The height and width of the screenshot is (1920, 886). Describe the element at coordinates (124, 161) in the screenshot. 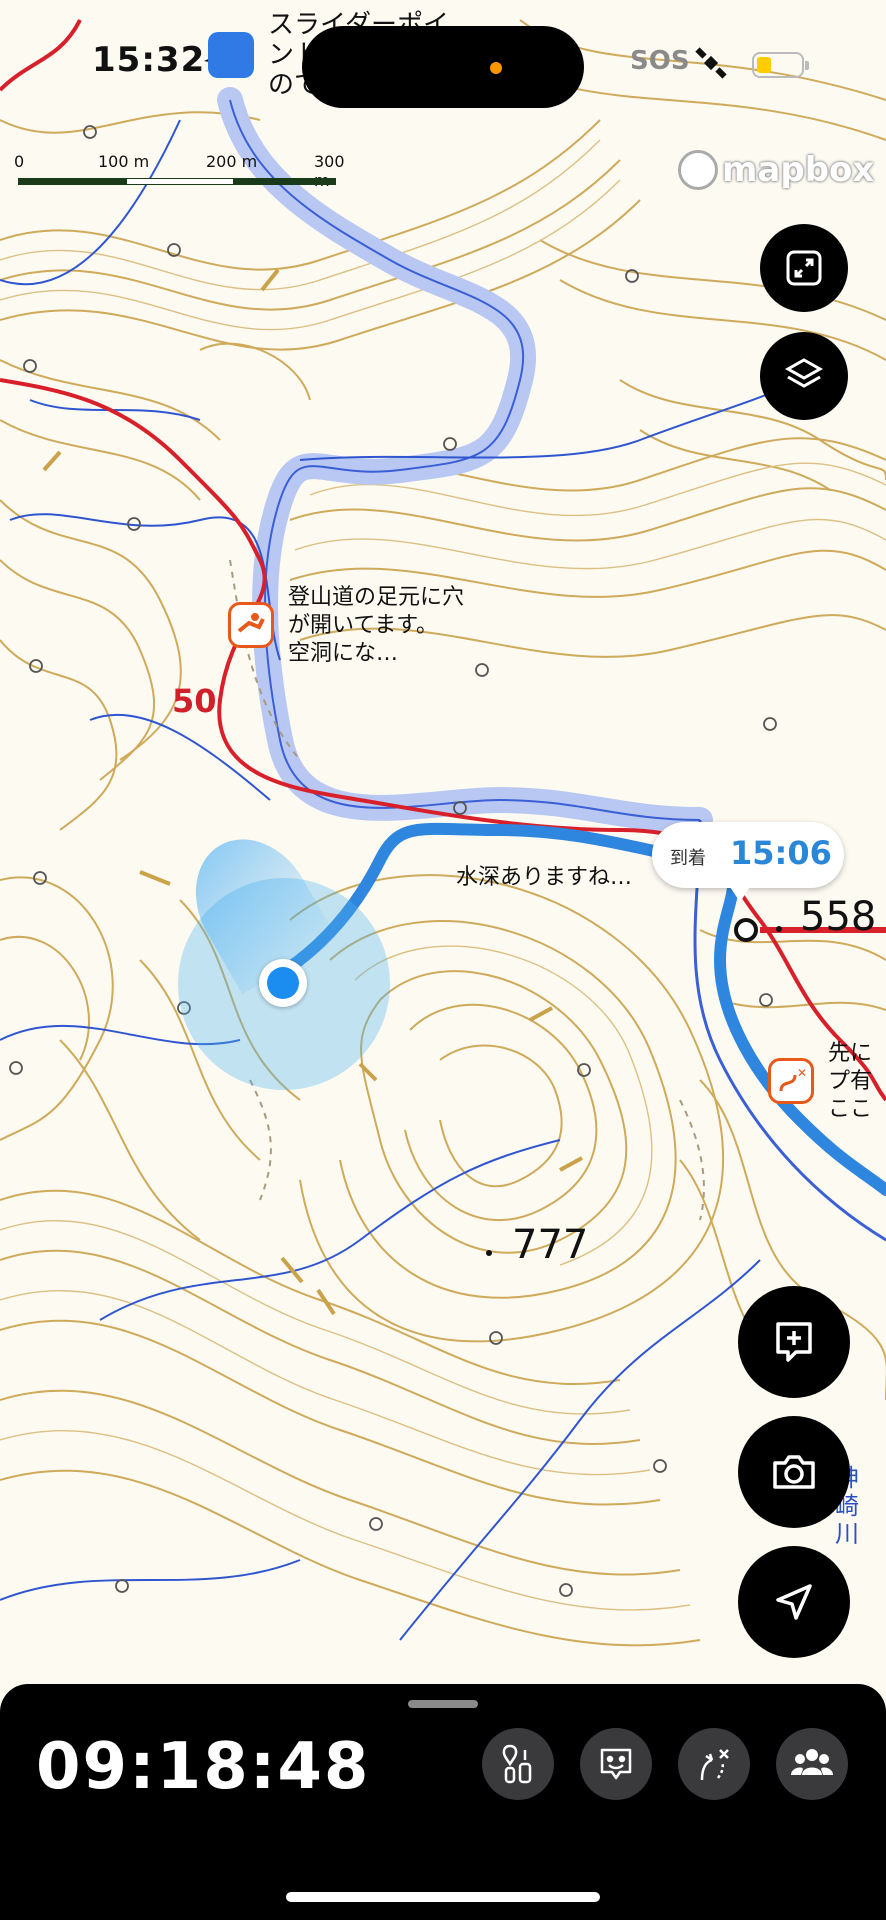

I see `scale-label: 100 m` at that location.